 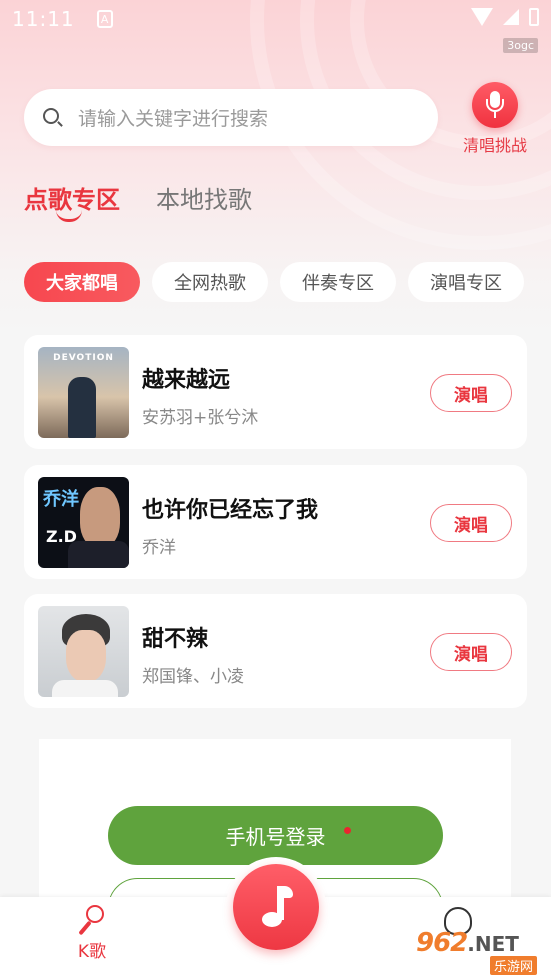 I want to click on tab-local-search: 本地找歌, so click(x=204, y=197).